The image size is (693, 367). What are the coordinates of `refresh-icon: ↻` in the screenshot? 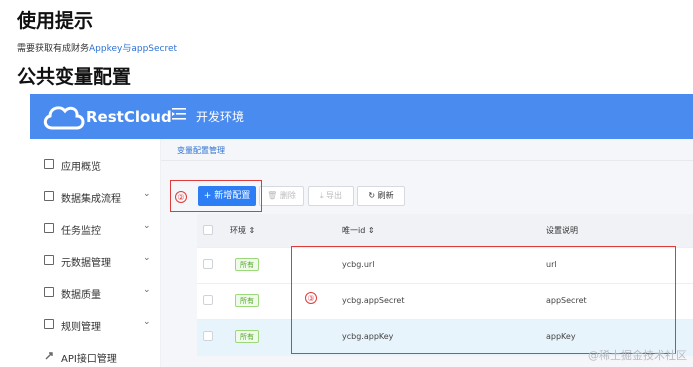 It's located at (372, 195).